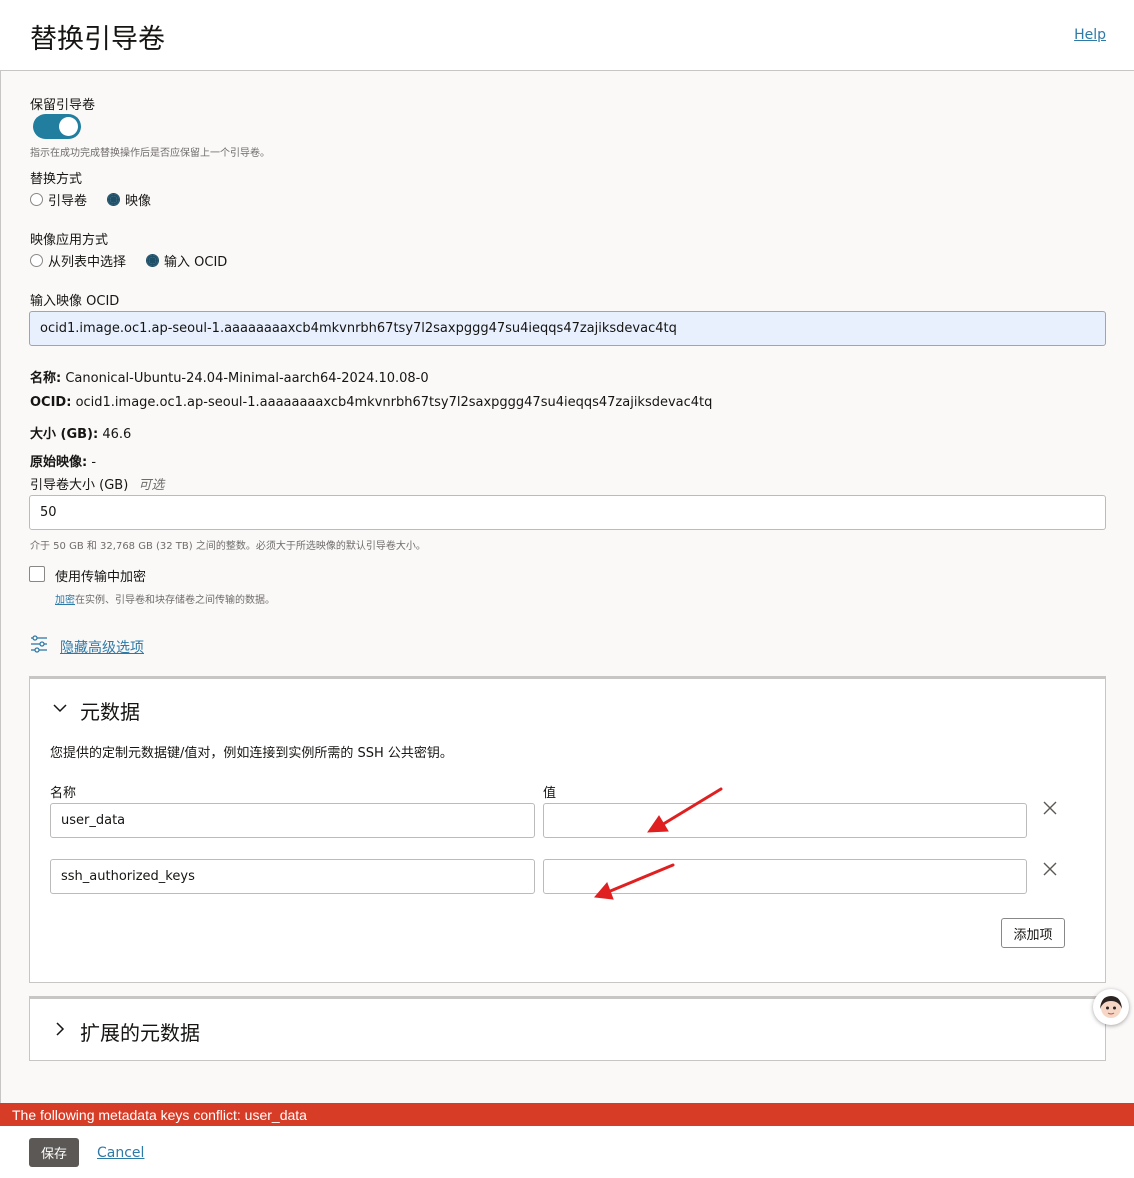  What do you see at coordinates (138, 260) in the screenshot?
I see `image-apply-radio-group: 从列表中选择 输入 OCID` at bounding box center [138, 260].